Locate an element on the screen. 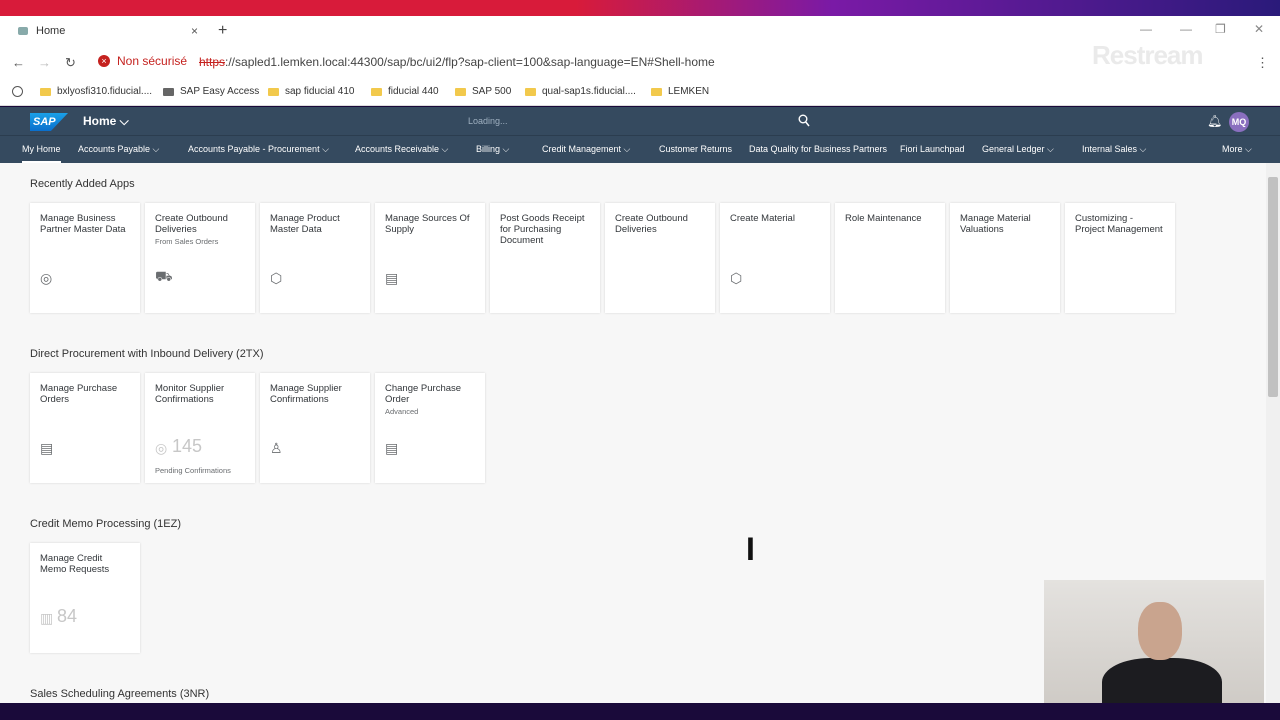  webcam-overlay is located at coordinates (1154, 642).